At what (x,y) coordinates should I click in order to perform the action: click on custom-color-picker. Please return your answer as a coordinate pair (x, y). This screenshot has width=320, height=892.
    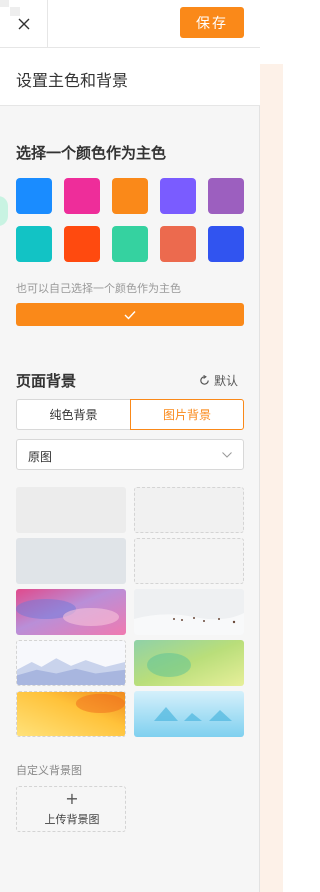
    Looking at the image, I should click on (130, 314).